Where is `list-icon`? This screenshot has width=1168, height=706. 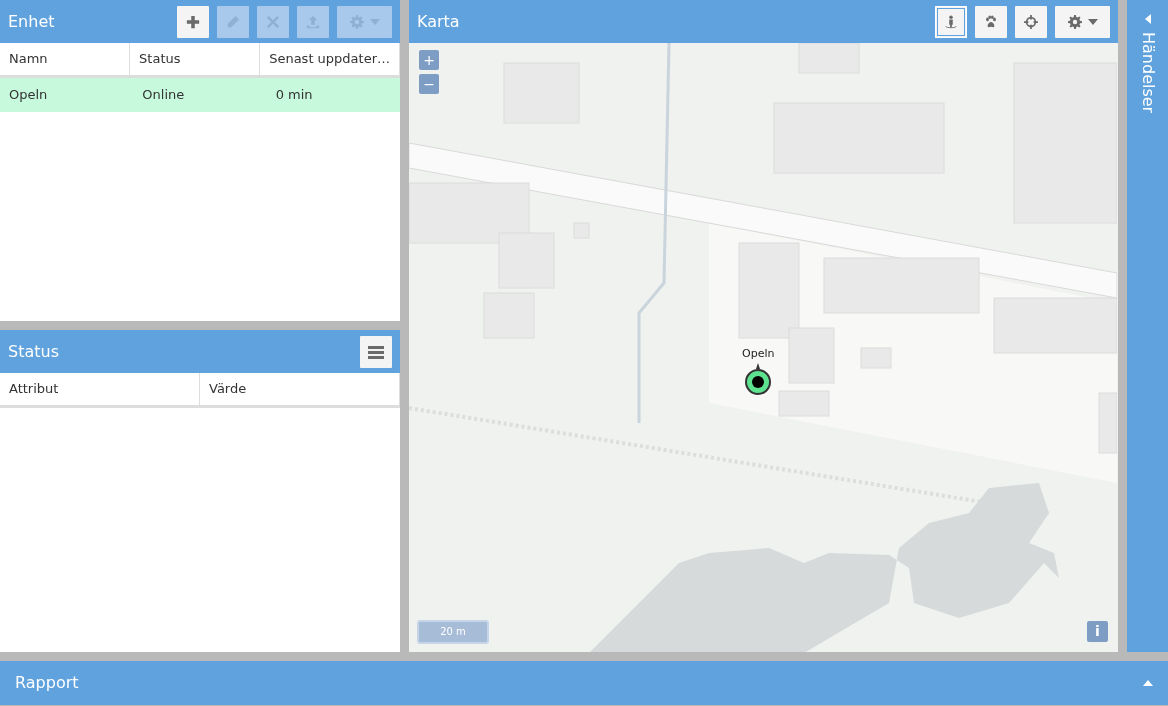
list-icon is located at coordinates (376, 351).